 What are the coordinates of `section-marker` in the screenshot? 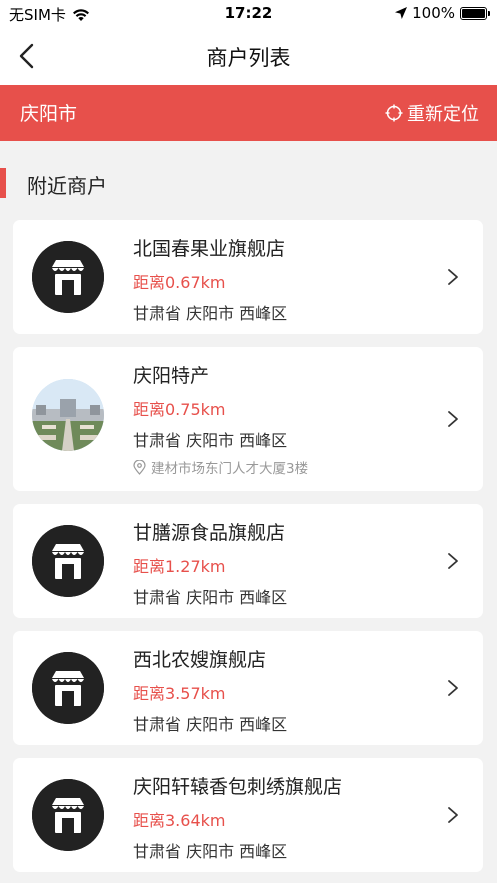 It's located at (3, 183).